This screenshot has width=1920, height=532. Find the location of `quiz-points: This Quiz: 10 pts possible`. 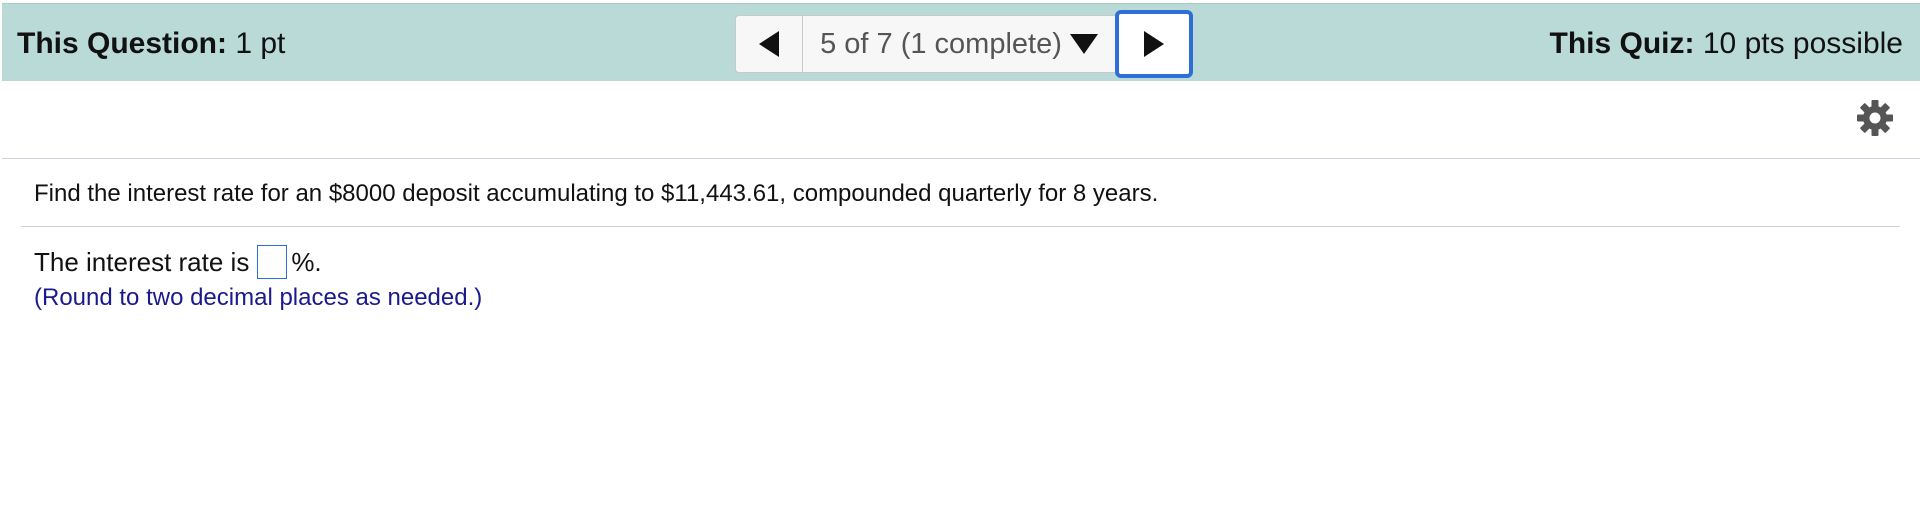

quiz-points: This Quiz: 10 pts possible is located at coordinates (1726, 43).